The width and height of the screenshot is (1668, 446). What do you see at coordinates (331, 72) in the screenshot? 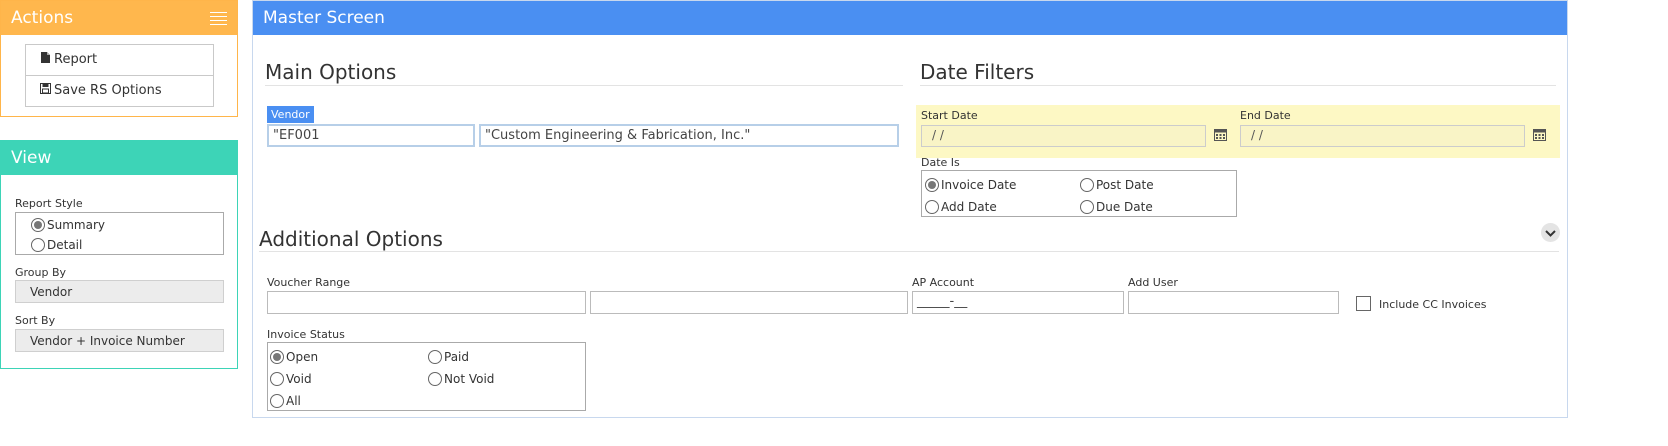
I see `main-options-title: Main Options` at bounding box center [331, 72].